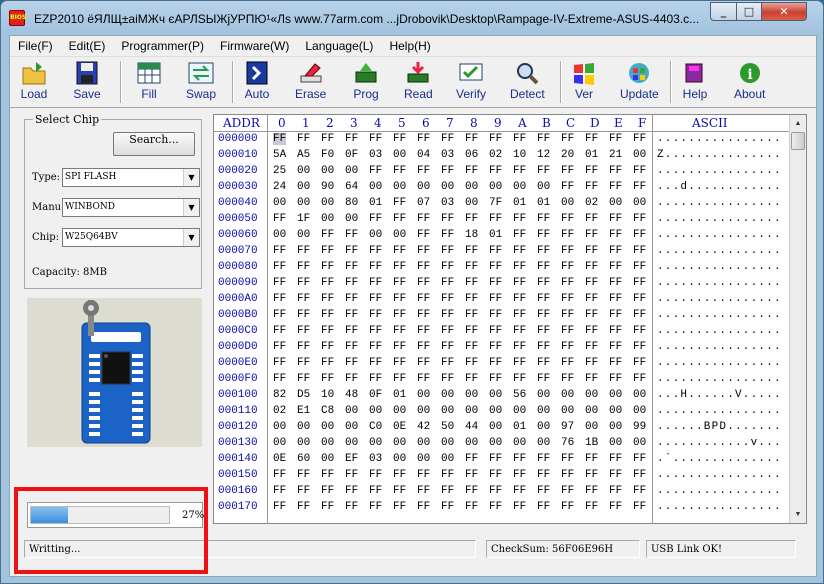 This screenshot has height=584, width=824. What do you see at coordinates (131, 237) in the screenshot?
I see `chip-select: W25Q64BV ▼` at bounding box center [131, 237].